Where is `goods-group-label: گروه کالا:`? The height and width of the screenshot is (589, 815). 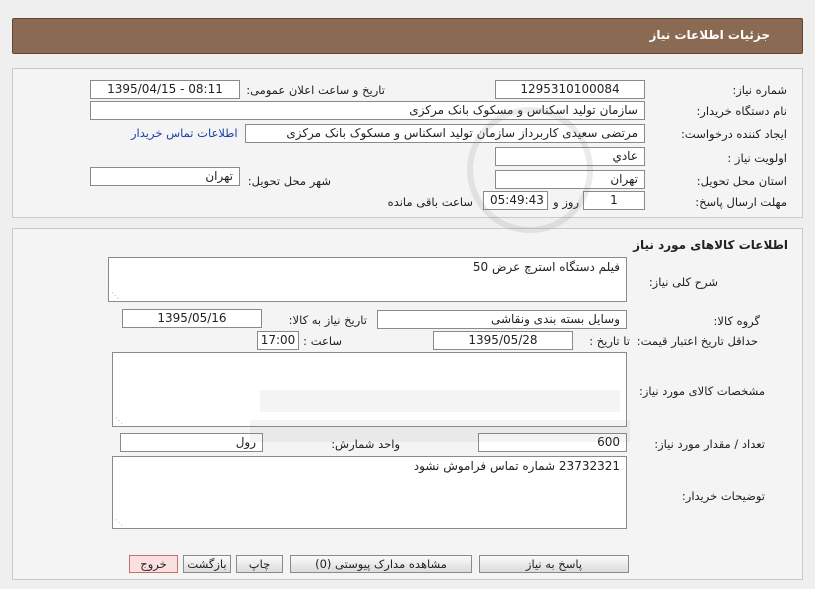 goods-group-label: گروه کالا: is located at coordinates (736, 321).